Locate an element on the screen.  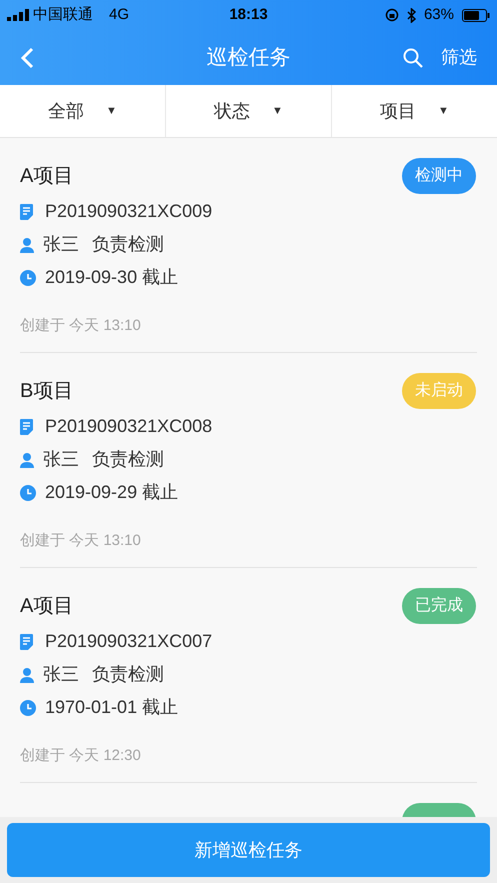
page-title: 巡检任务 is located at coordinates (248, 57).